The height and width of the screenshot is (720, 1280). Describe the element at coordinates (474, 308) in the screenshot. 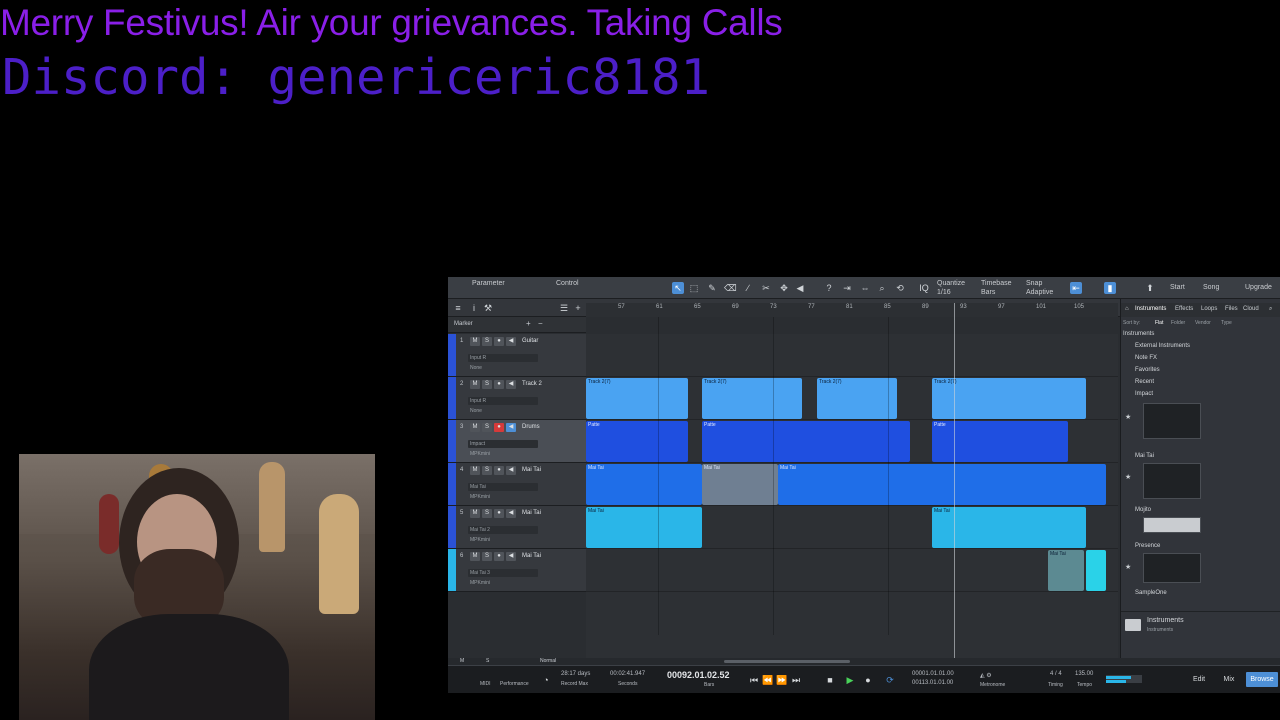

I see `info-icon: i` at that location.